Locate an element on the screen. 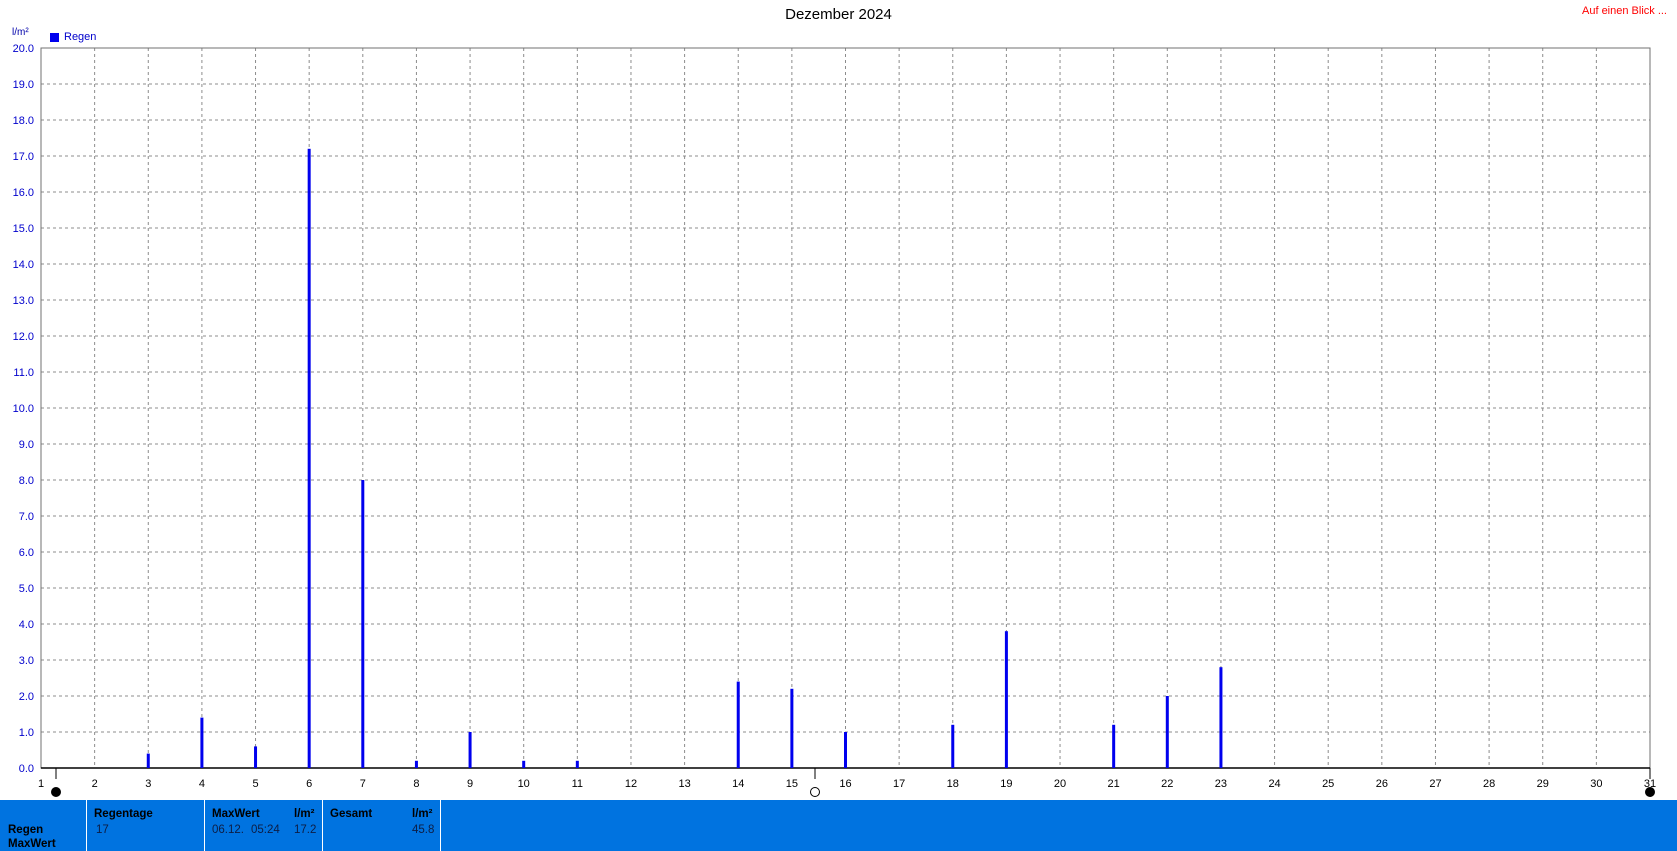  total-label: Gesamt is located at coordinates (351, 814).